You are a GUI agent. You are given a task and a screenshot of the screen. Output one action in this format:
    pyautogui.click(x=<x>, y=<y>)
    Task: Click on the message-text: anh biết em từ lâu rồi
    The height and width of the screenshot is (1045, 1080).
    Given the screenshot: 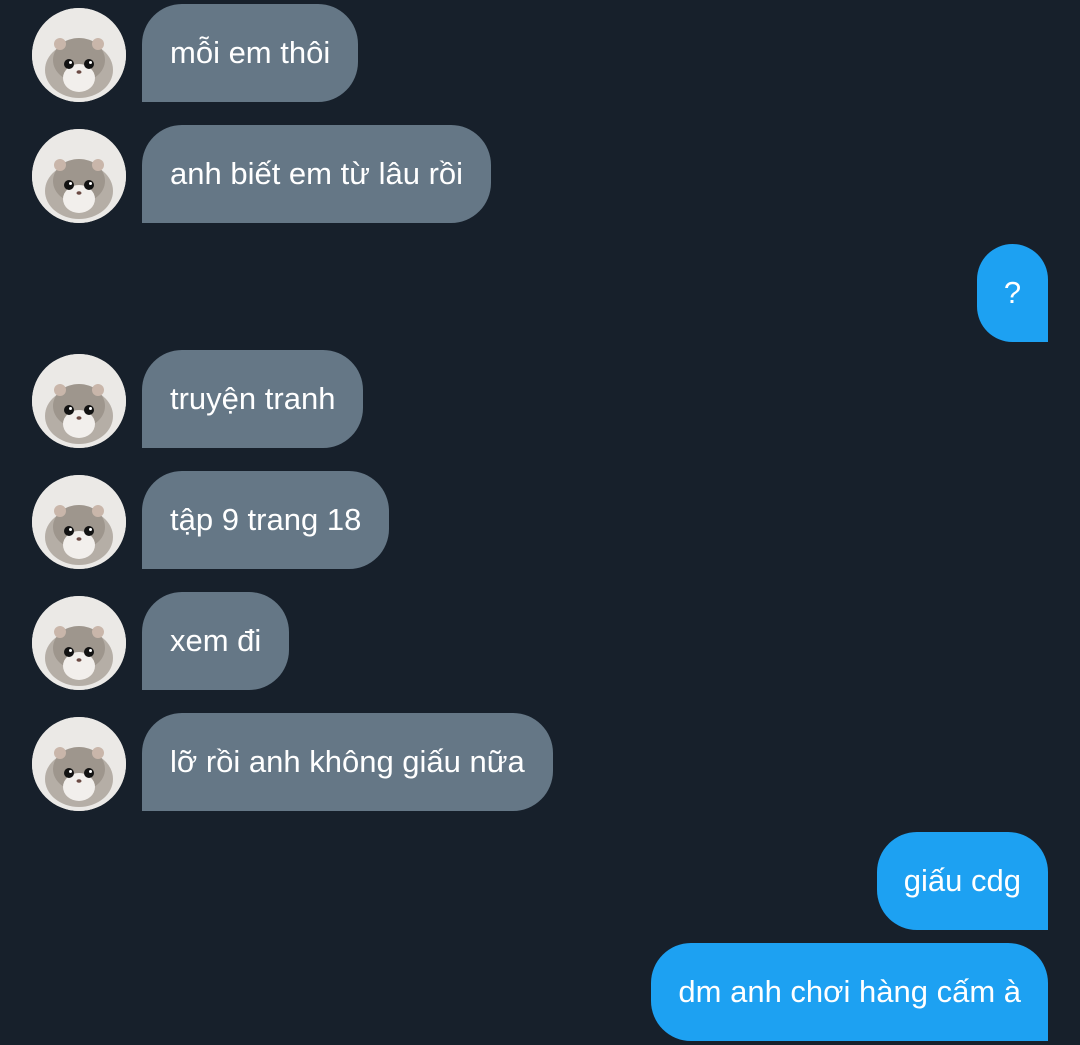 What is the action you would take?
    pyautogui.click(x=317, y=173)
    